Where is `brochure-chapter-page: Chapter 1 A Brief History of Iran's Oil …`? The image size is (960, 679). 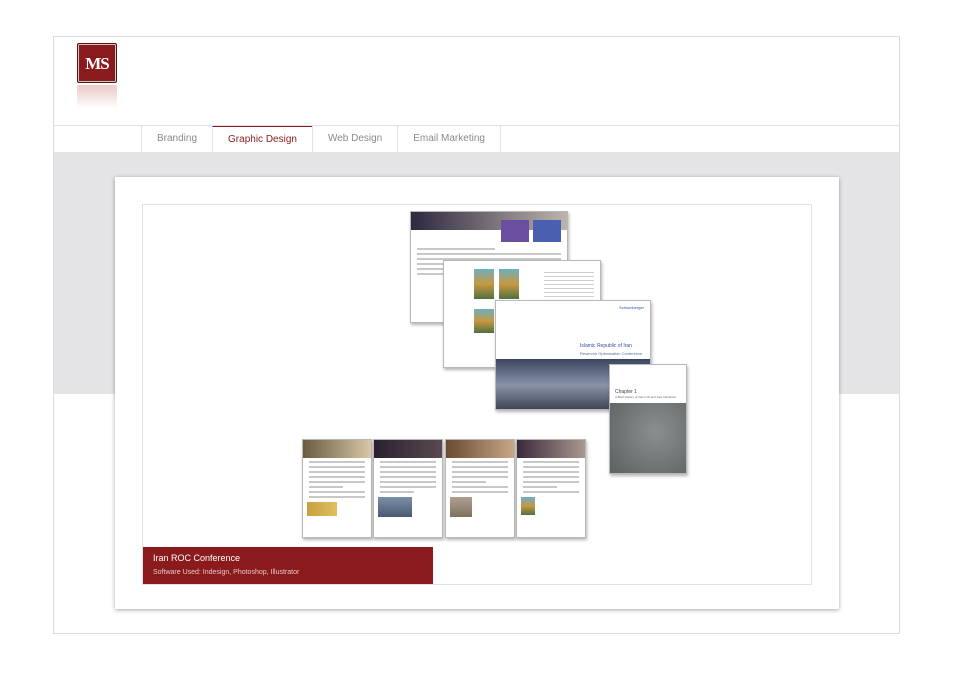
brochure-chapter-page: Chapter 1 A Brief History of Iran's Oil … is located at coordinates (648, 419).